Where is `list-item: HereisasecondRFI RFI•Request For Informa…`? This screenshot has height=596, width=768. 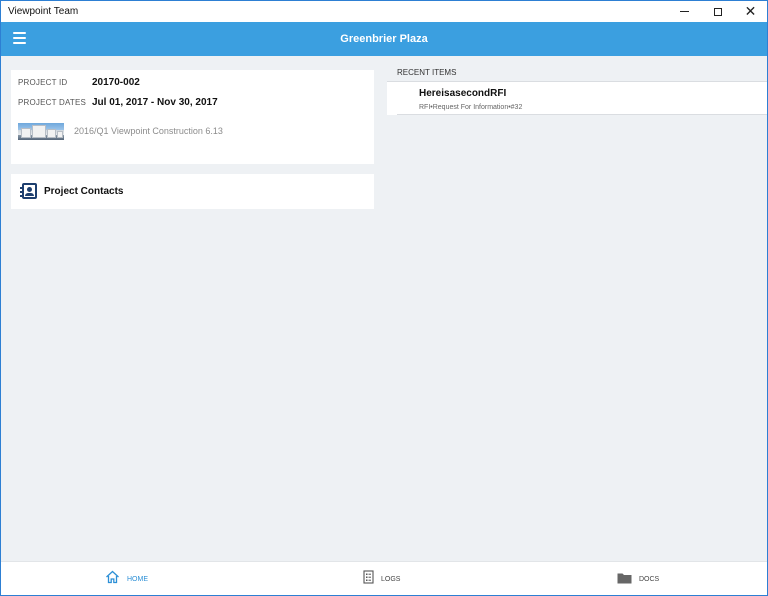
list-item: HereisasecondRFI RFI•Request For Informa… is located at coordinates (577, 98).